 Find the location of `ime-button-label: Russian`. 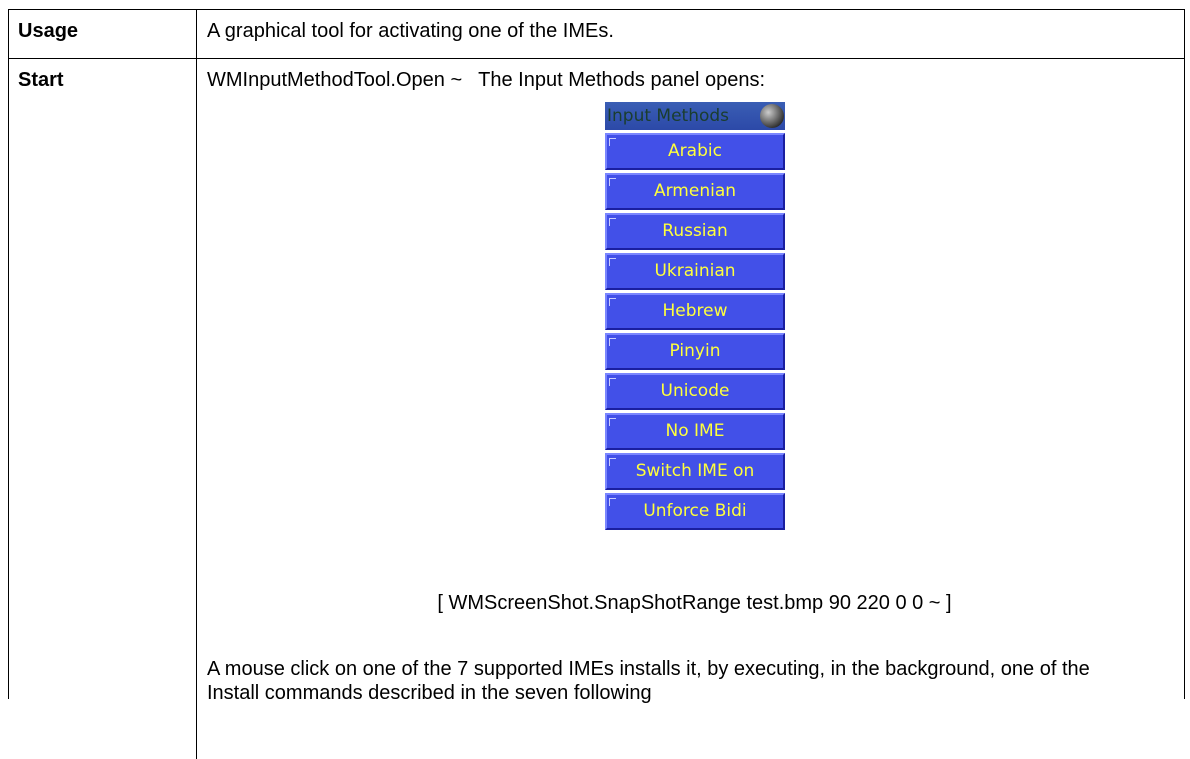

ime-button-label: Russian is located at coordinates (695, 231).